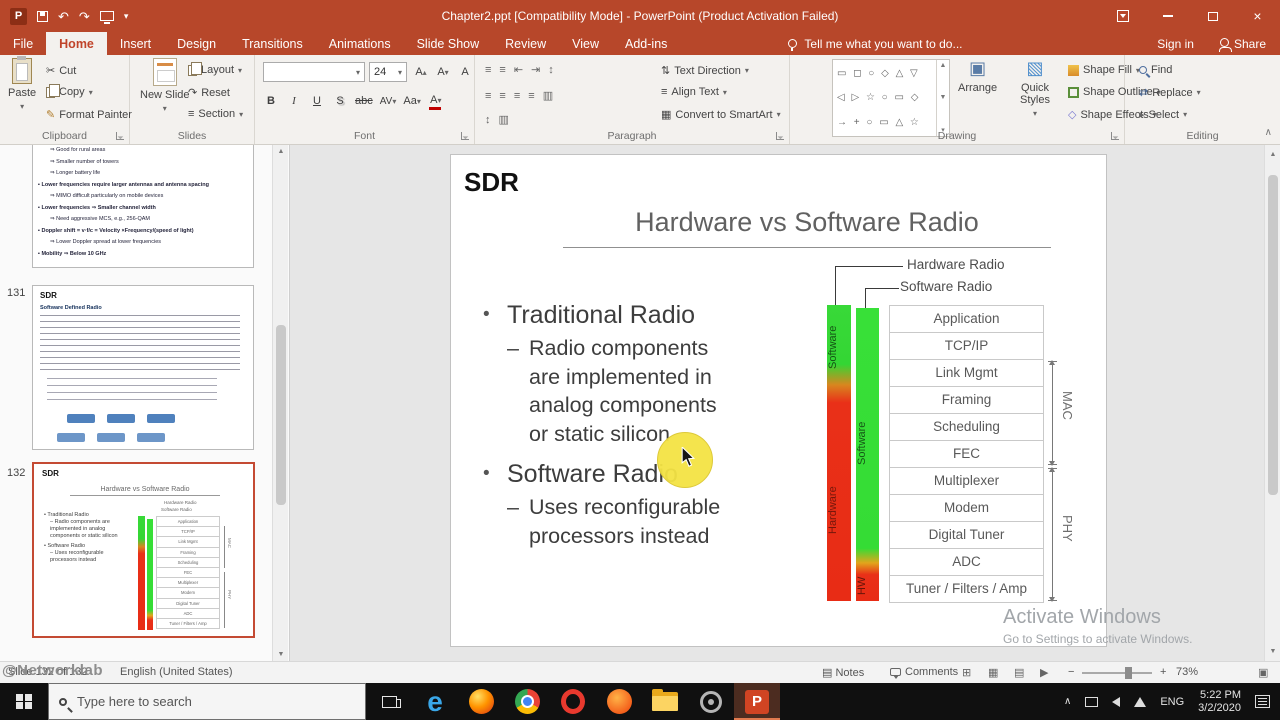 The width and height of the screenshot is (1280, 720). What do you see at coordinates (314, 72) in the screenshot?
I see `font-name-combo: ▾` at bounding box center [314, 72].